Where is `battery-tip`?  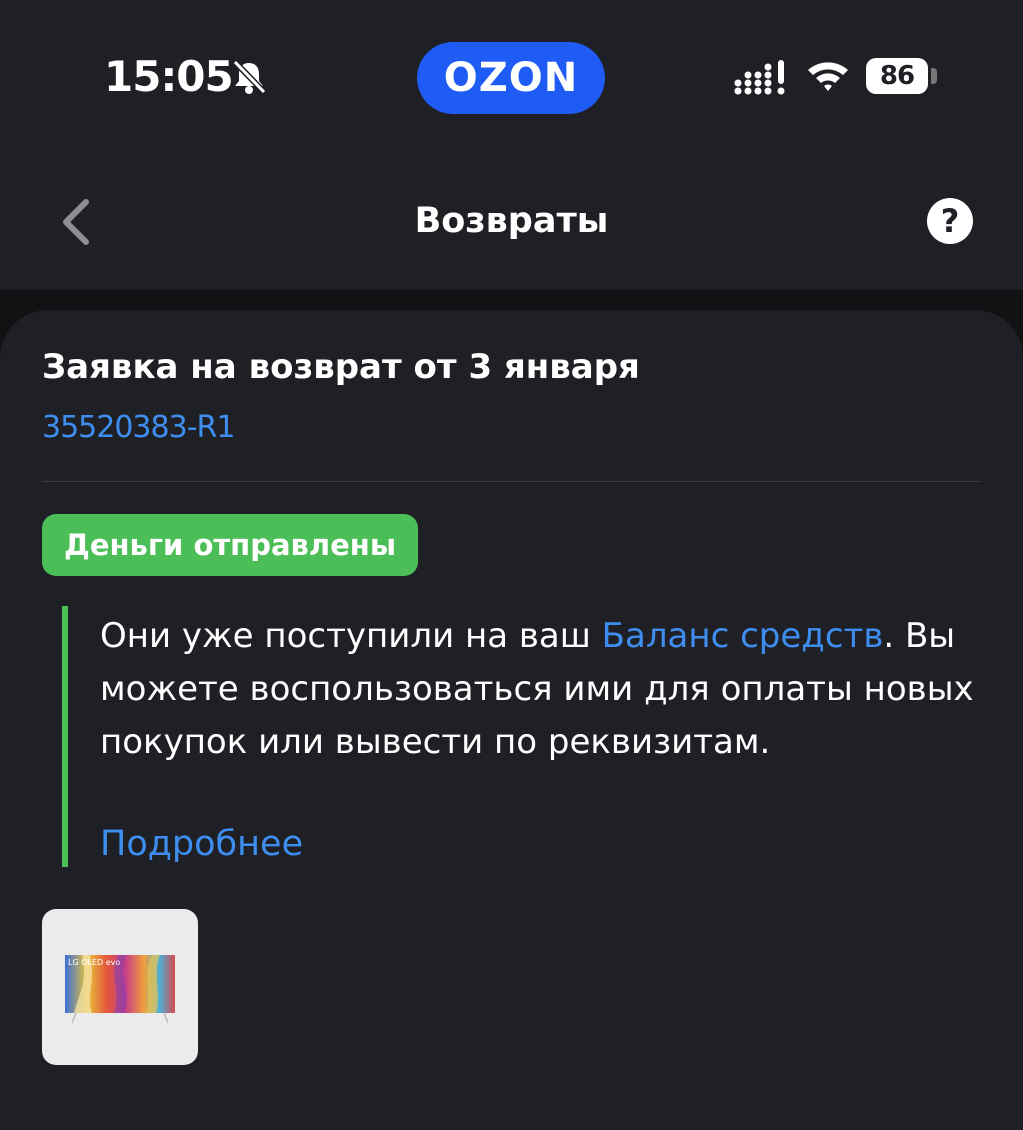
battery-tip is located at coordinates (934, 76).